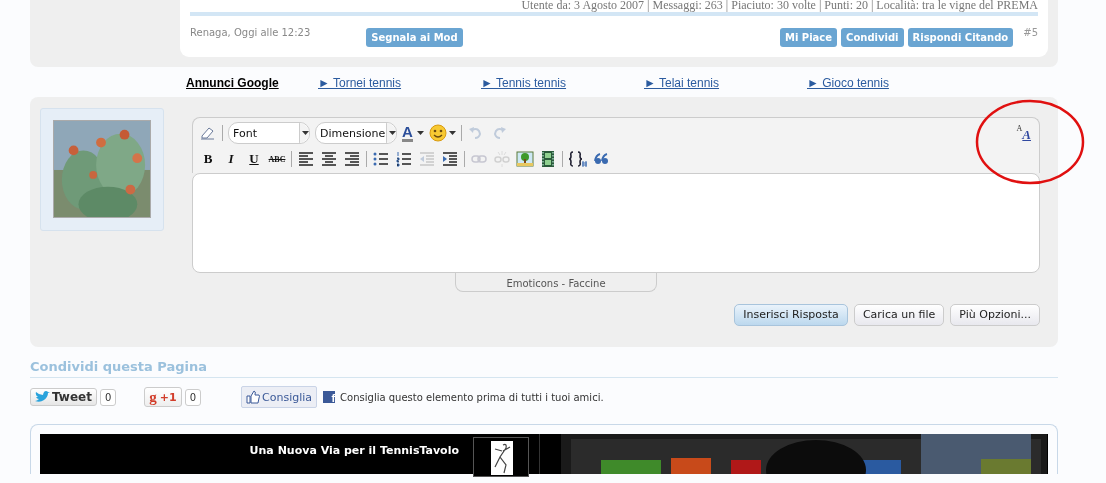  I want to click on strikethrough-button: ABC, so click(277, 159).